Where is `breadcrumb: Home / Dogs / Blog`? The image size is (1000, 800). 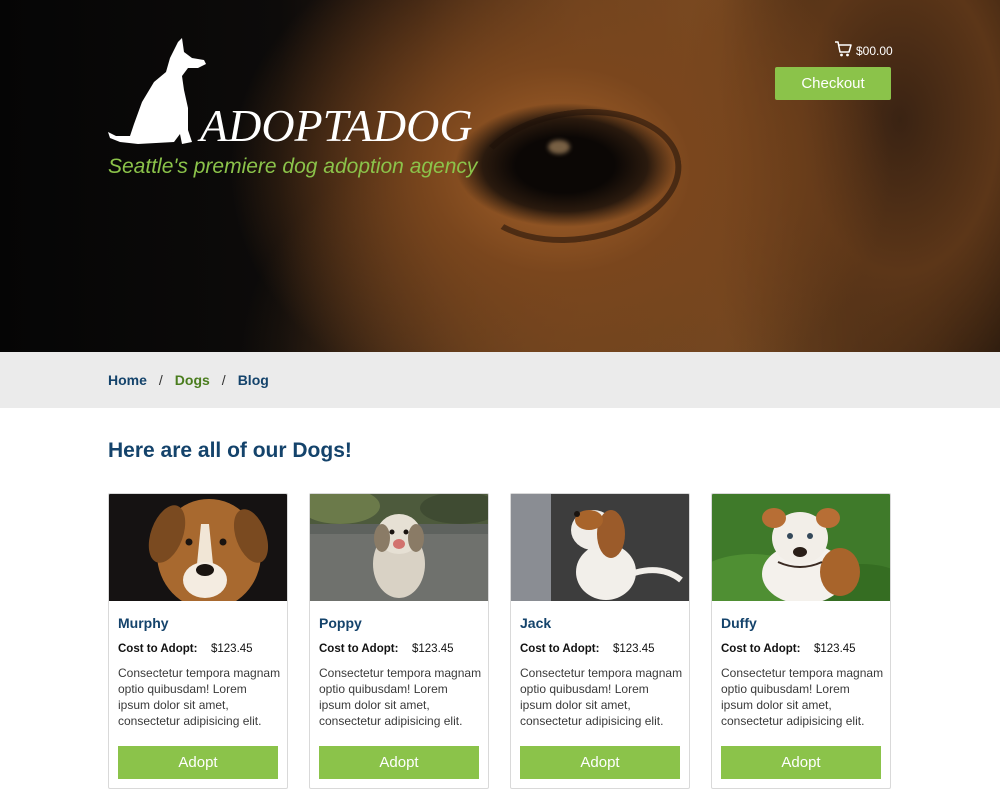
breadcrumb: Home / Dogs / Blog is located at coordinates (188, 380).